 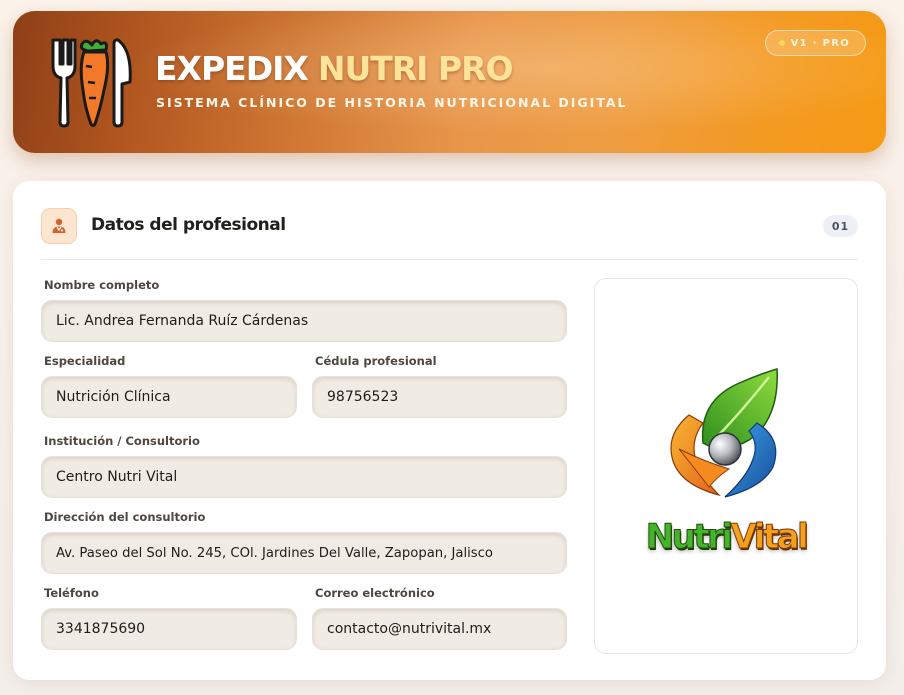 I want to click on logo-text-nutri: Nutri, so click(x=689, y=537).